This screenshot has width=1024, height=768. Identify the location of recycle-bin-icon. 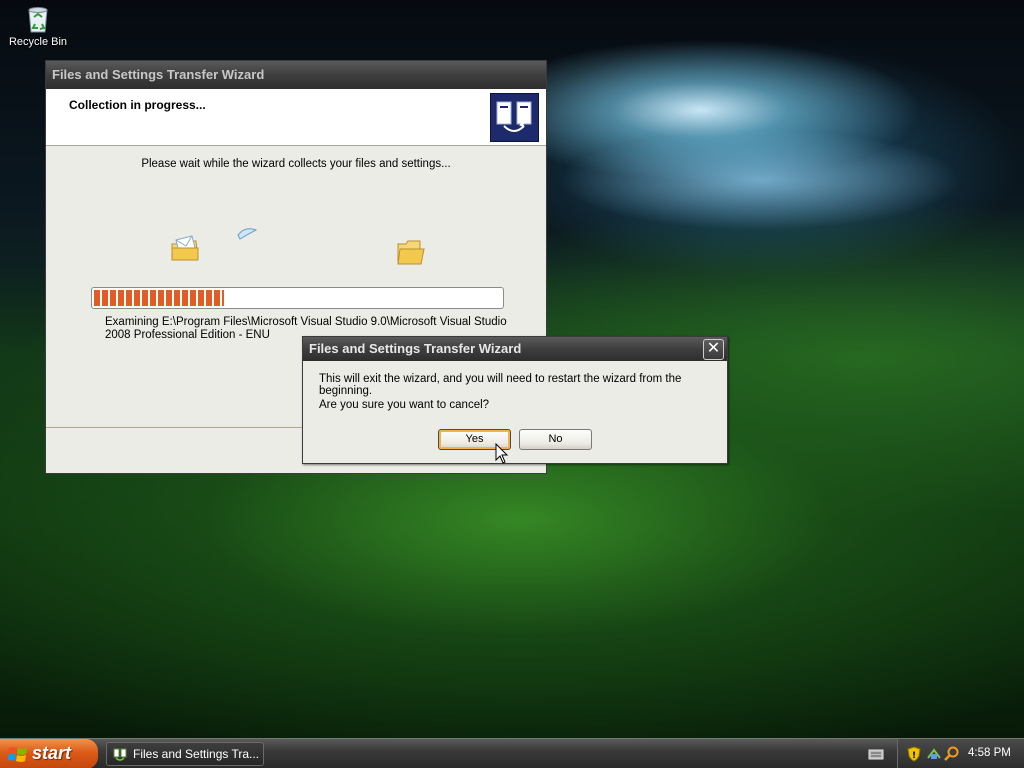
(38, 18).